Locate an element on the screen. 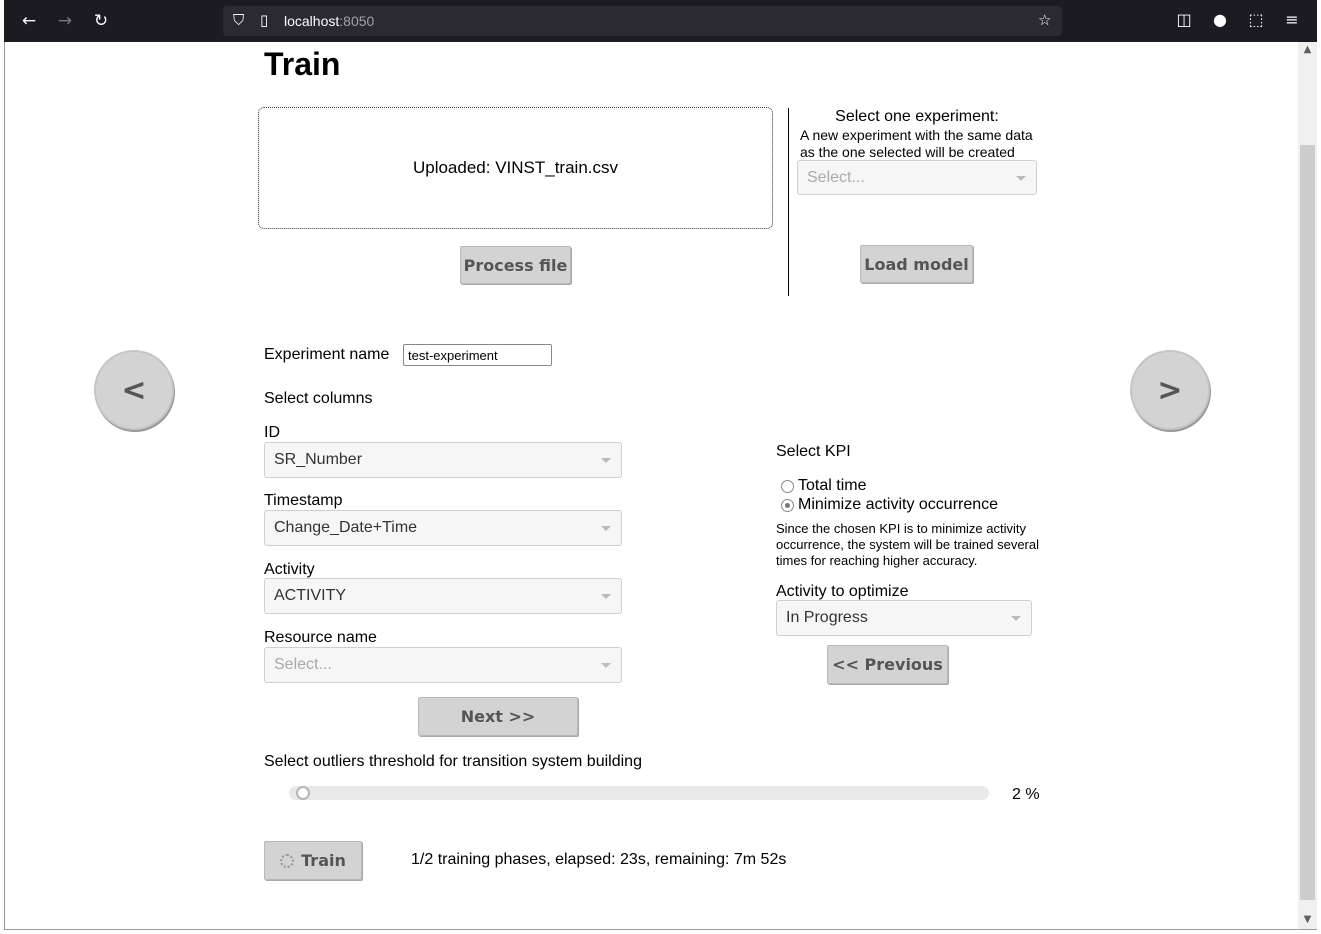  outliers-threshold-slider-track is located at coordinates (639, 793).